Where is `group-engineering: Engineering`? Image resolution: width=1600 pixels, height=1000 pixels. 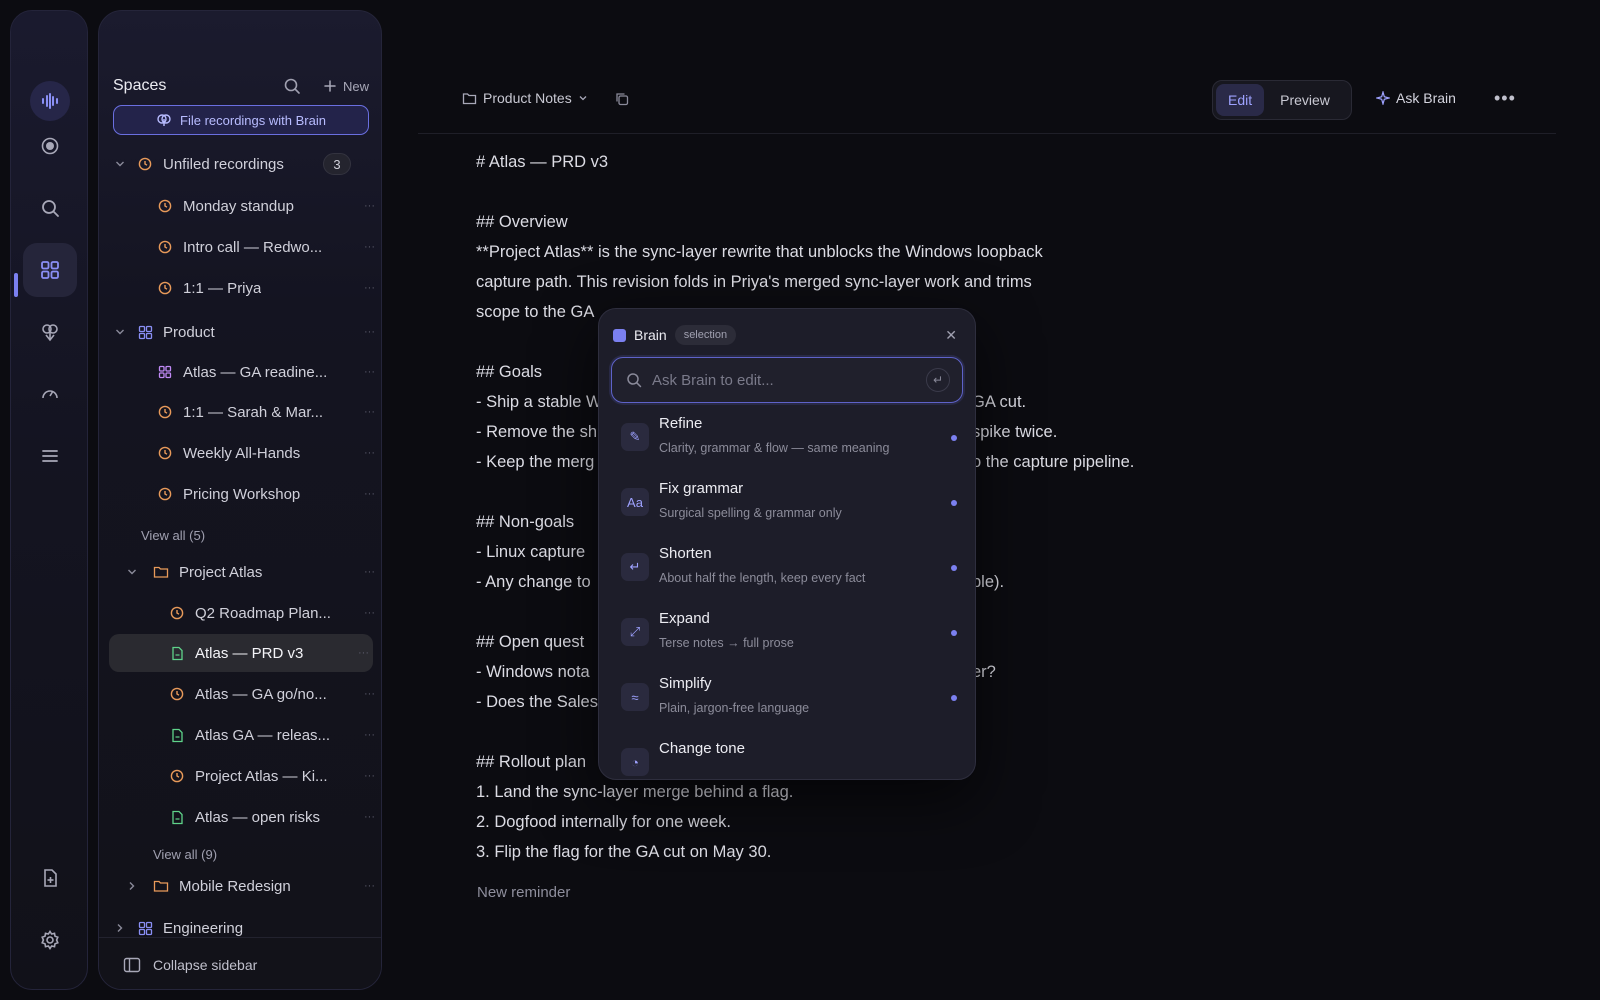 group-engineering: Engineering is located at coordinates (247, 923).